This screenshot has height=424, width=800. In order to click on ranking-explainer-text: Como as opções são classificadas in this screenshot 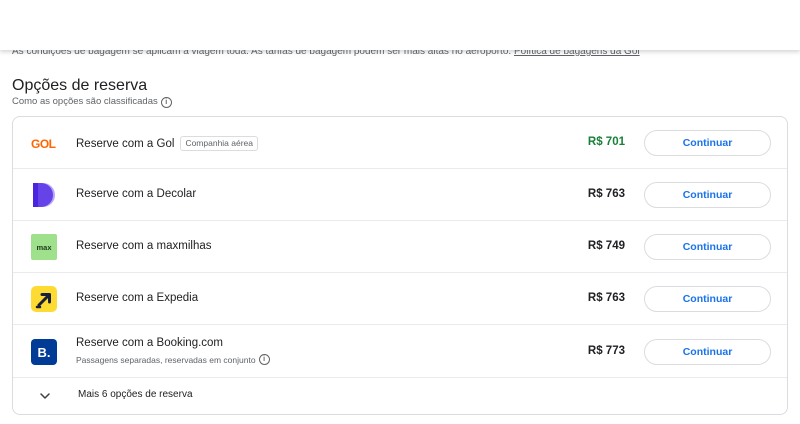, I will do `click(85, 101)`.